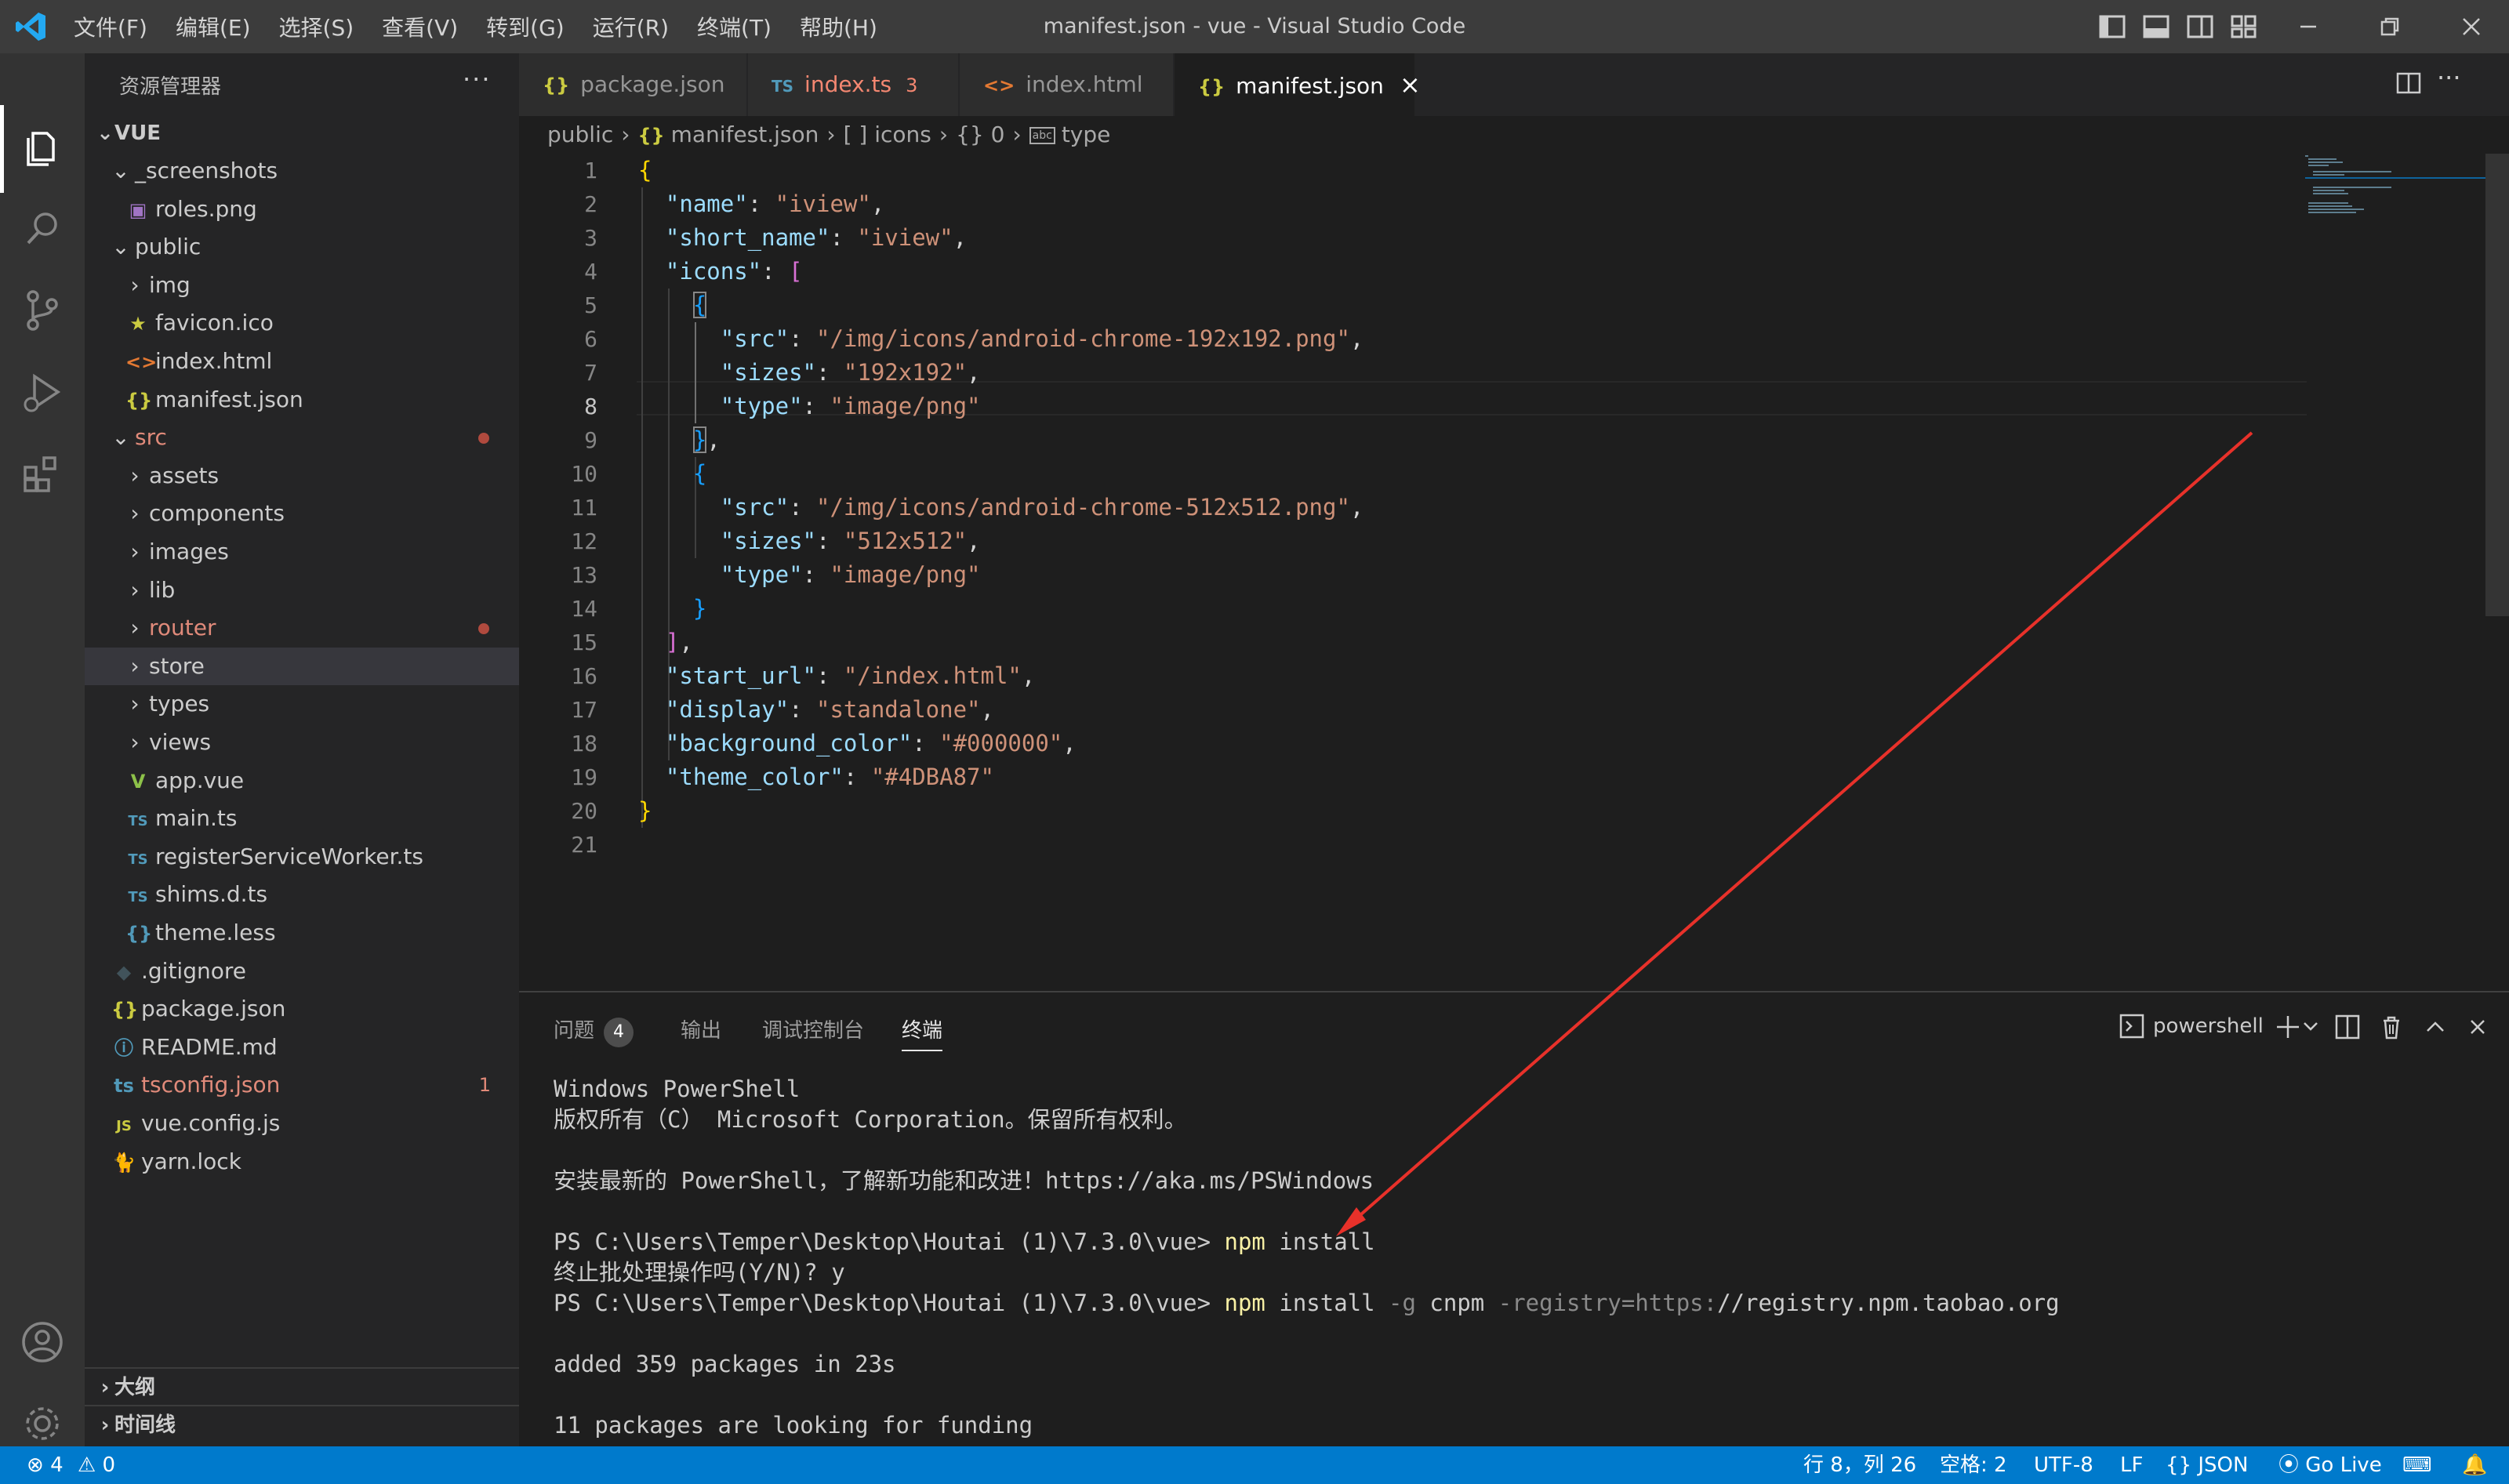 Image resolution: width=2509 pixels, height=1484 pixels. Describe the element at coordinates (594, 1030) in the screenshot. I see `tab-problems: 问题 4` at that location.